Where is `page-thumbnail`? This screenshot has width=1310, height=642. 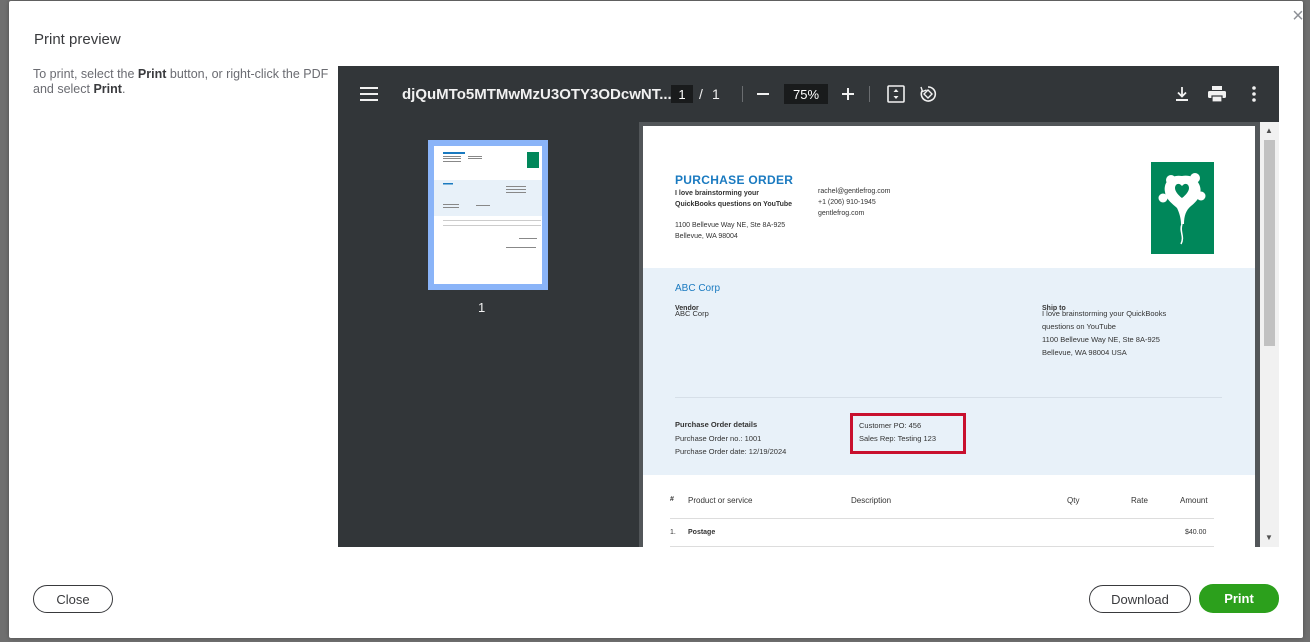 page-thumbnail is located at coordinates (488, 215).